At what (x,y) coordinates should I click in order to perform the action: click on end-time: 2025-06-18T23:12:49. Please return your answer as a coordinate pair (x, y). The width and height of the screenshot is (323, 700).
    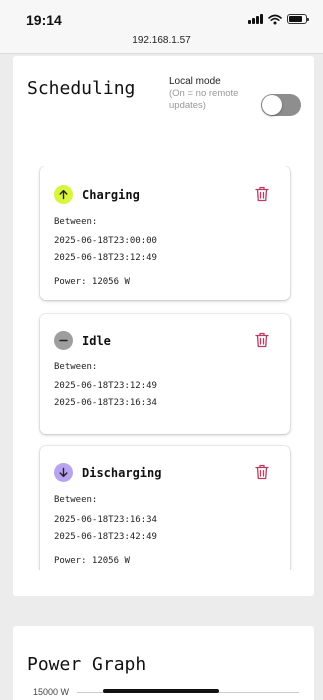
    Looking at the image, I should click on (105, 258).